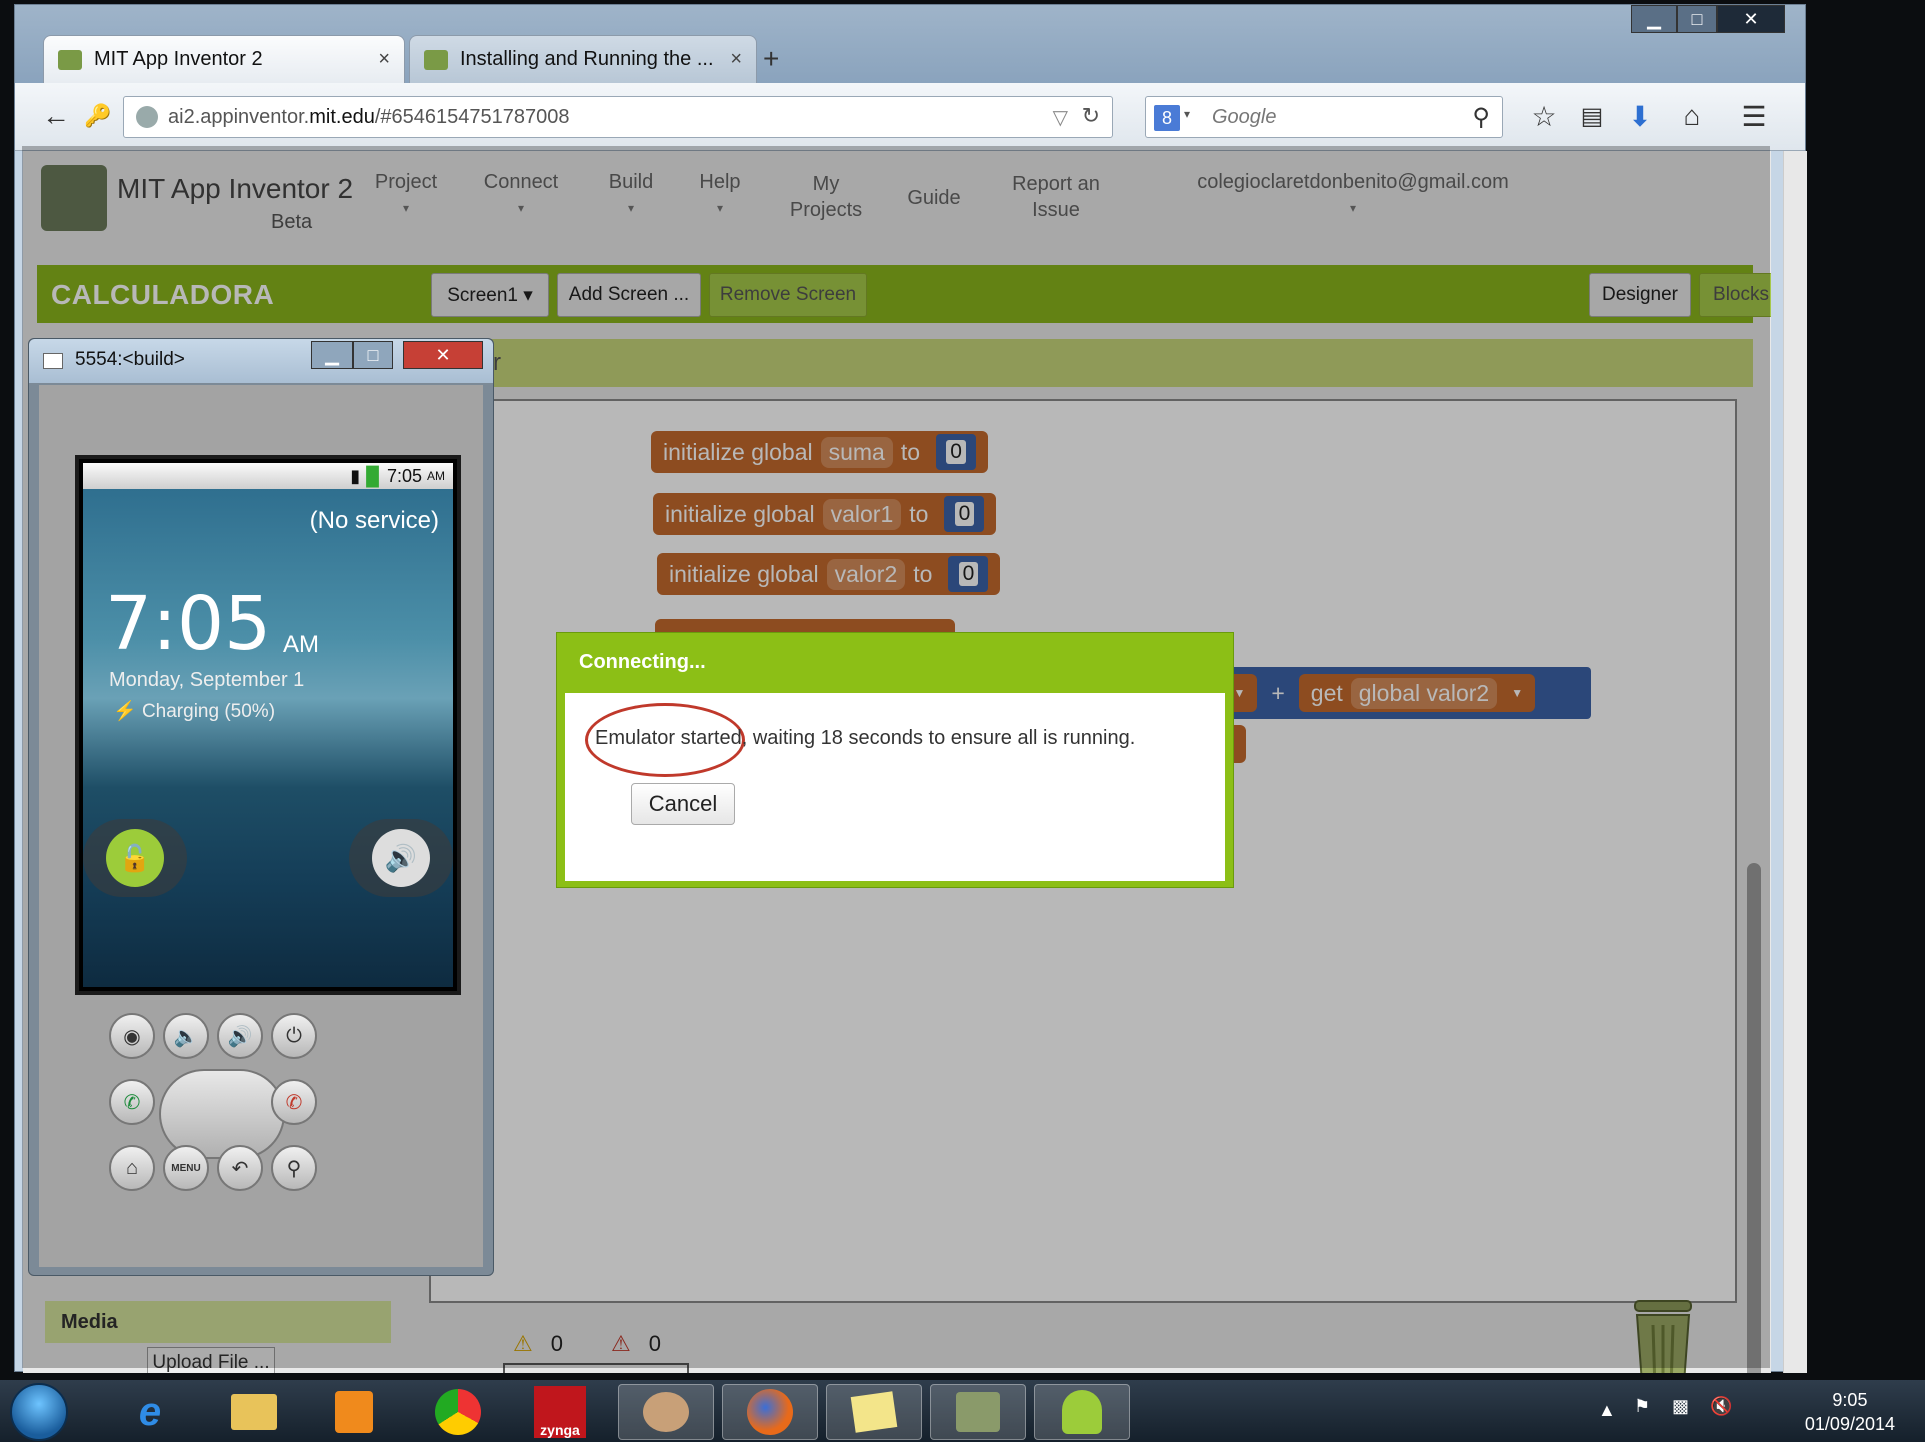 This screenshot has width=1925, height=1442. Describe the element at coordinates (254, 1412) in the screenshot. I see `file-explorer-icon` at that location.